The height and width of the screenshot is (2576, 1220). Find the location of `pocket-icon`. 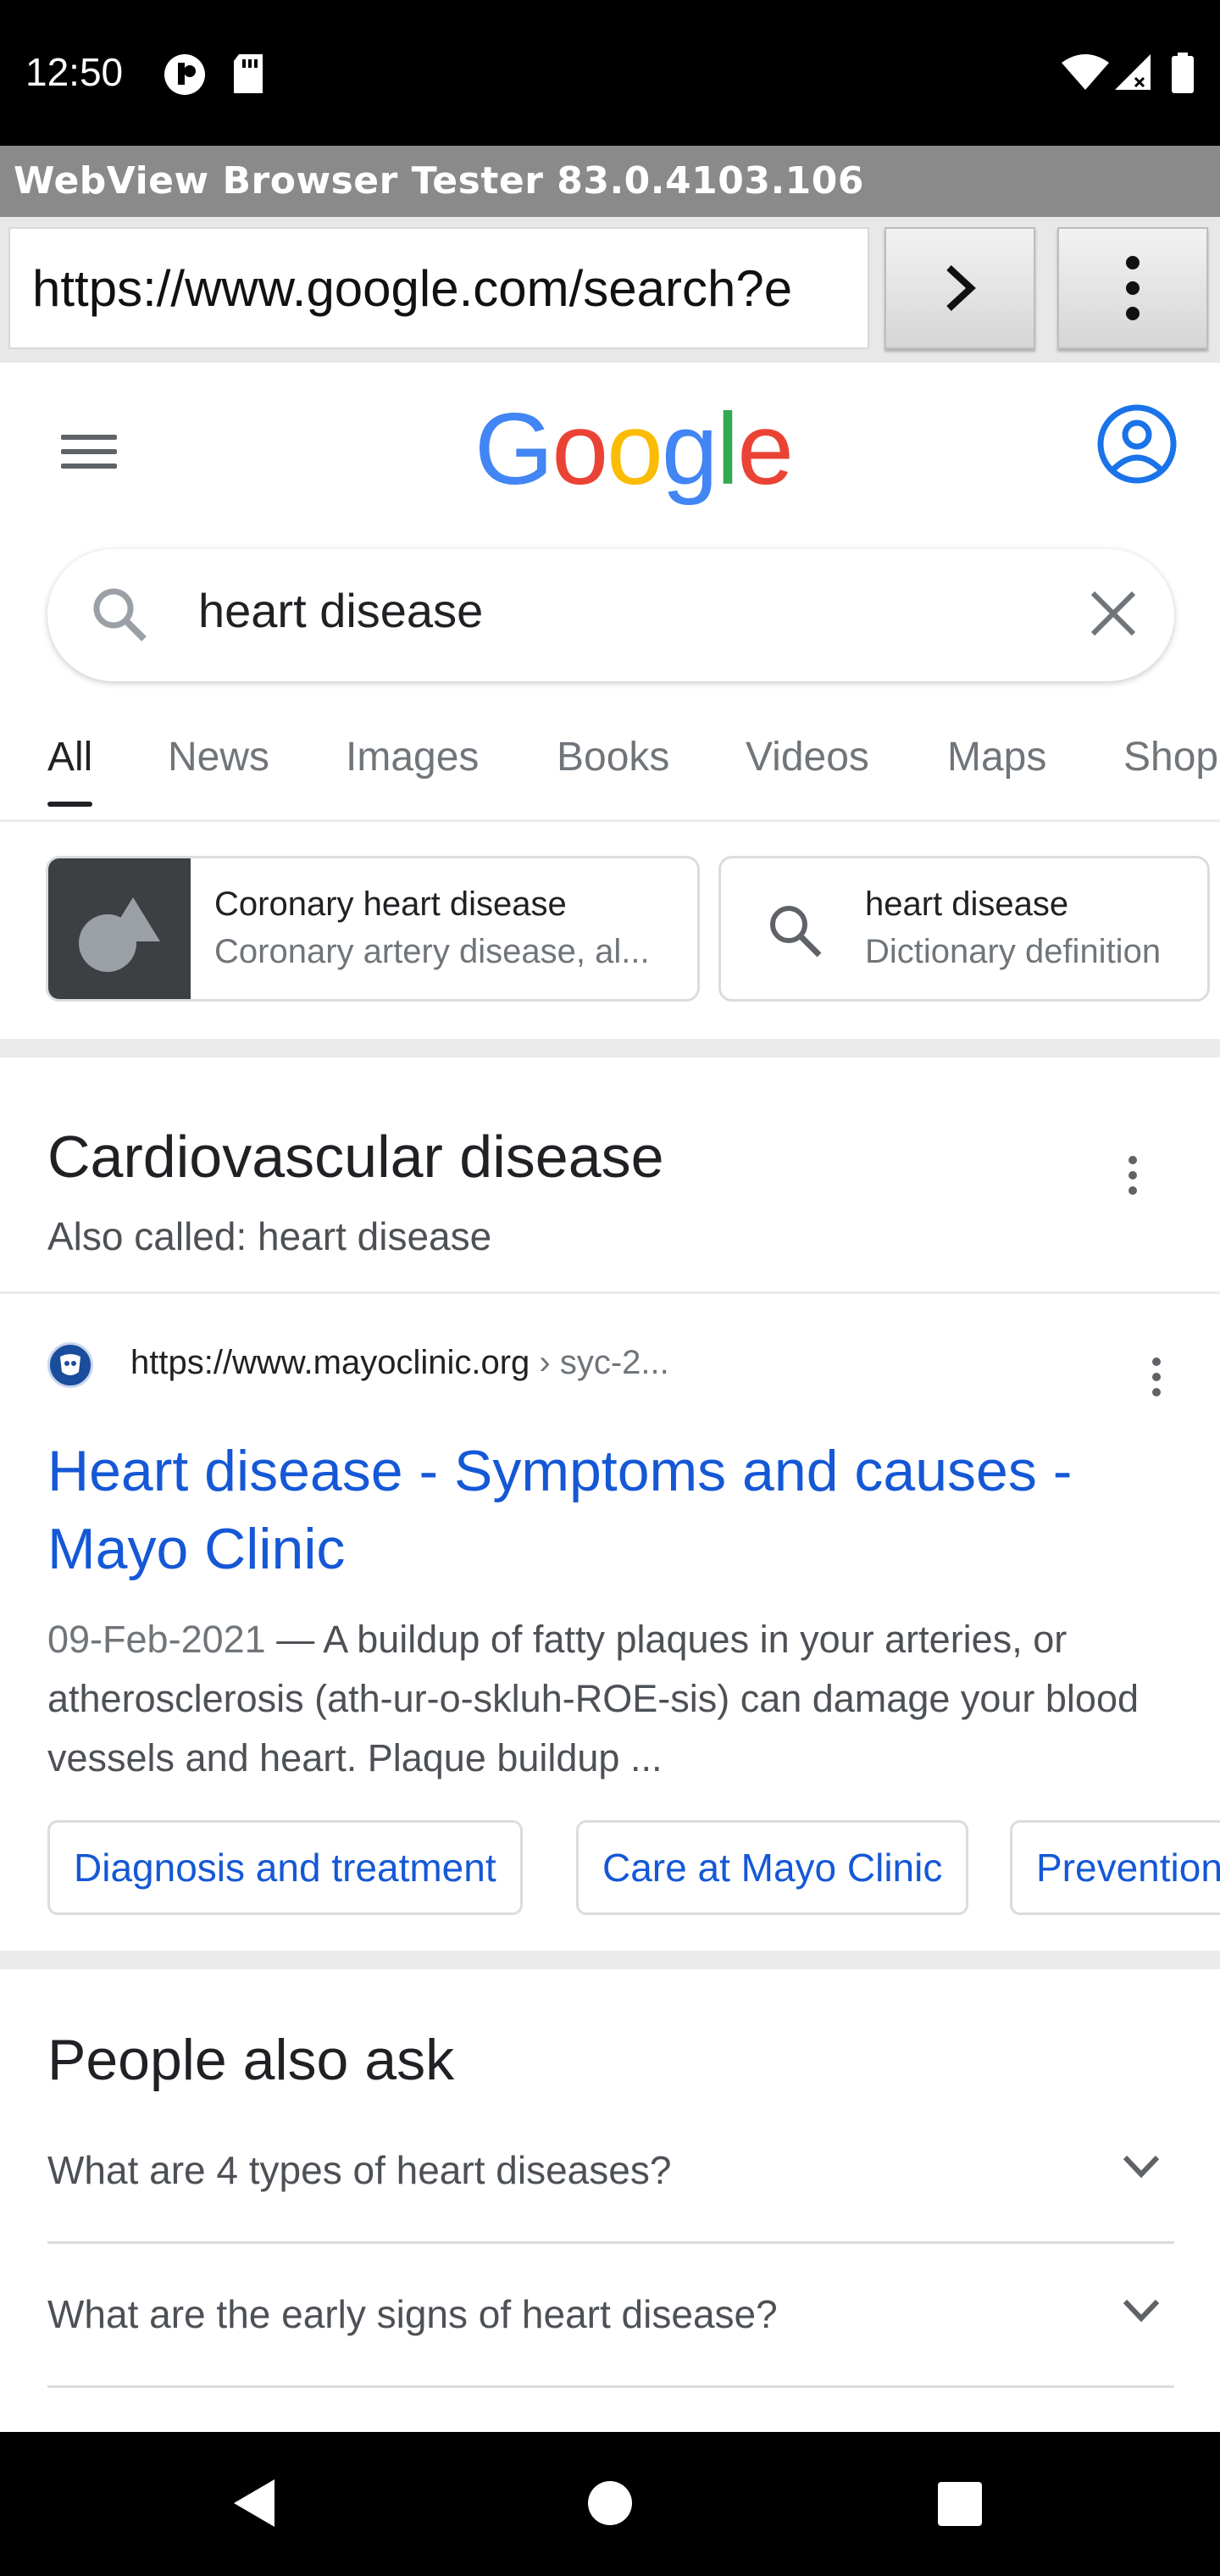

pocket-icon is located at coordinates (185, 77).